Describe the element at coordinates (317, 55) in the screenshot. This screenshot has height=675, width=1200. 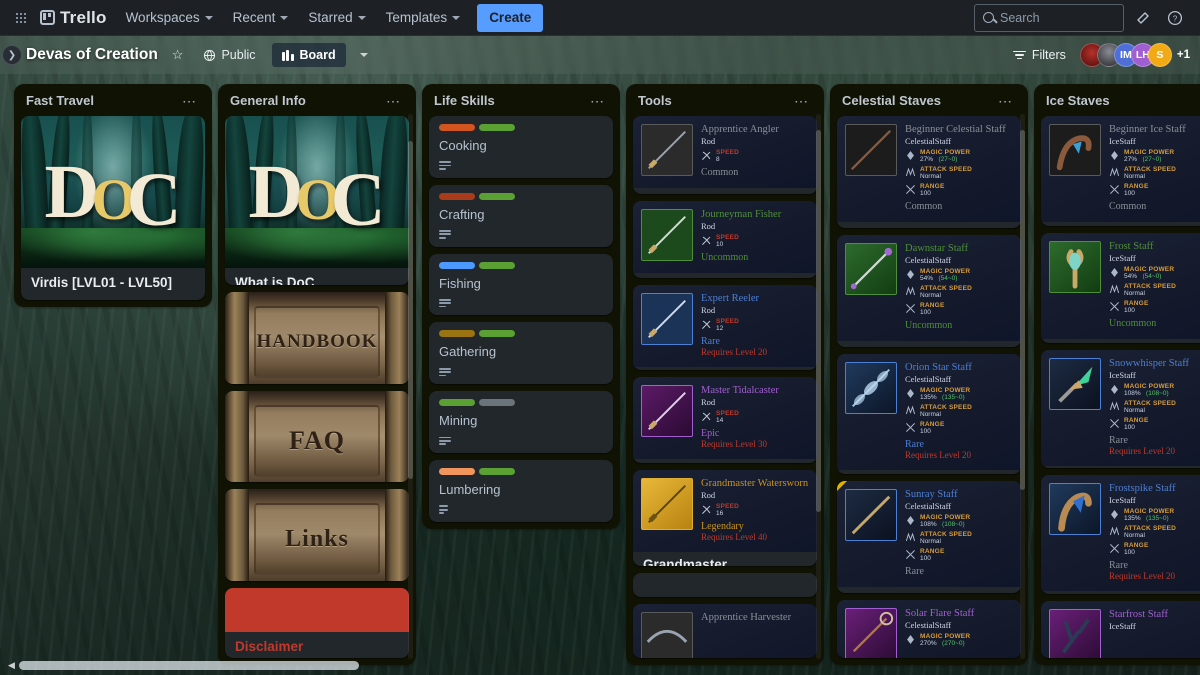
I see `view-label: Board` at that location.